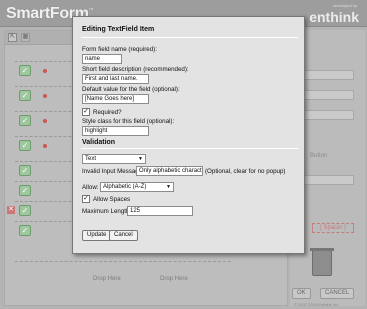  I want to click on drop-zone-left: Drop Here, so click(107, 279).